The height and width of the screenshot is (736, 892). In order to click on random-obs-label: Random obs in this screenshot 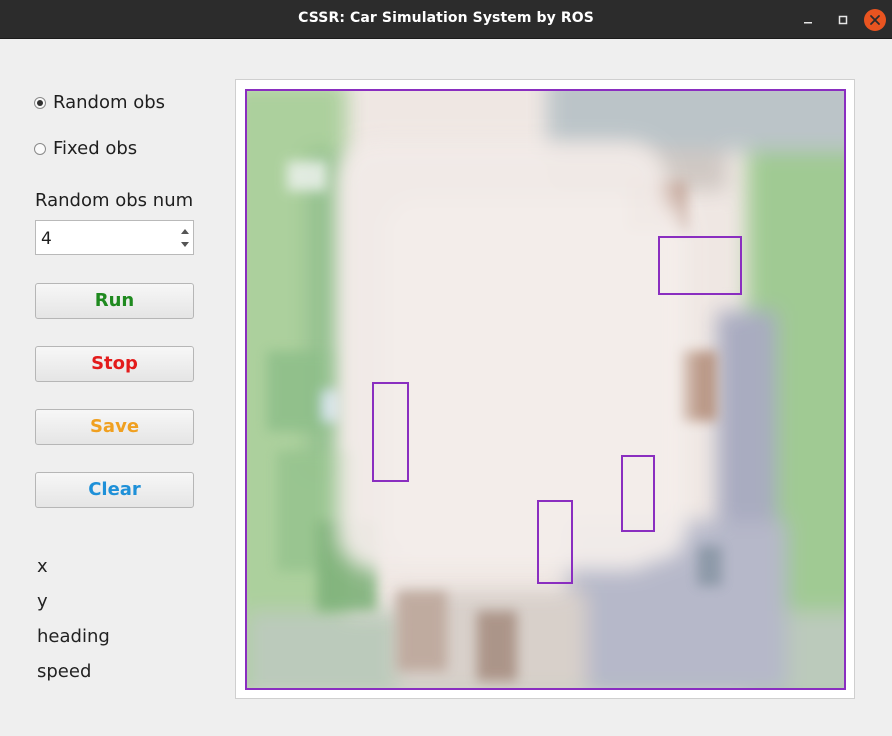, I will do `click(109, 102)`.